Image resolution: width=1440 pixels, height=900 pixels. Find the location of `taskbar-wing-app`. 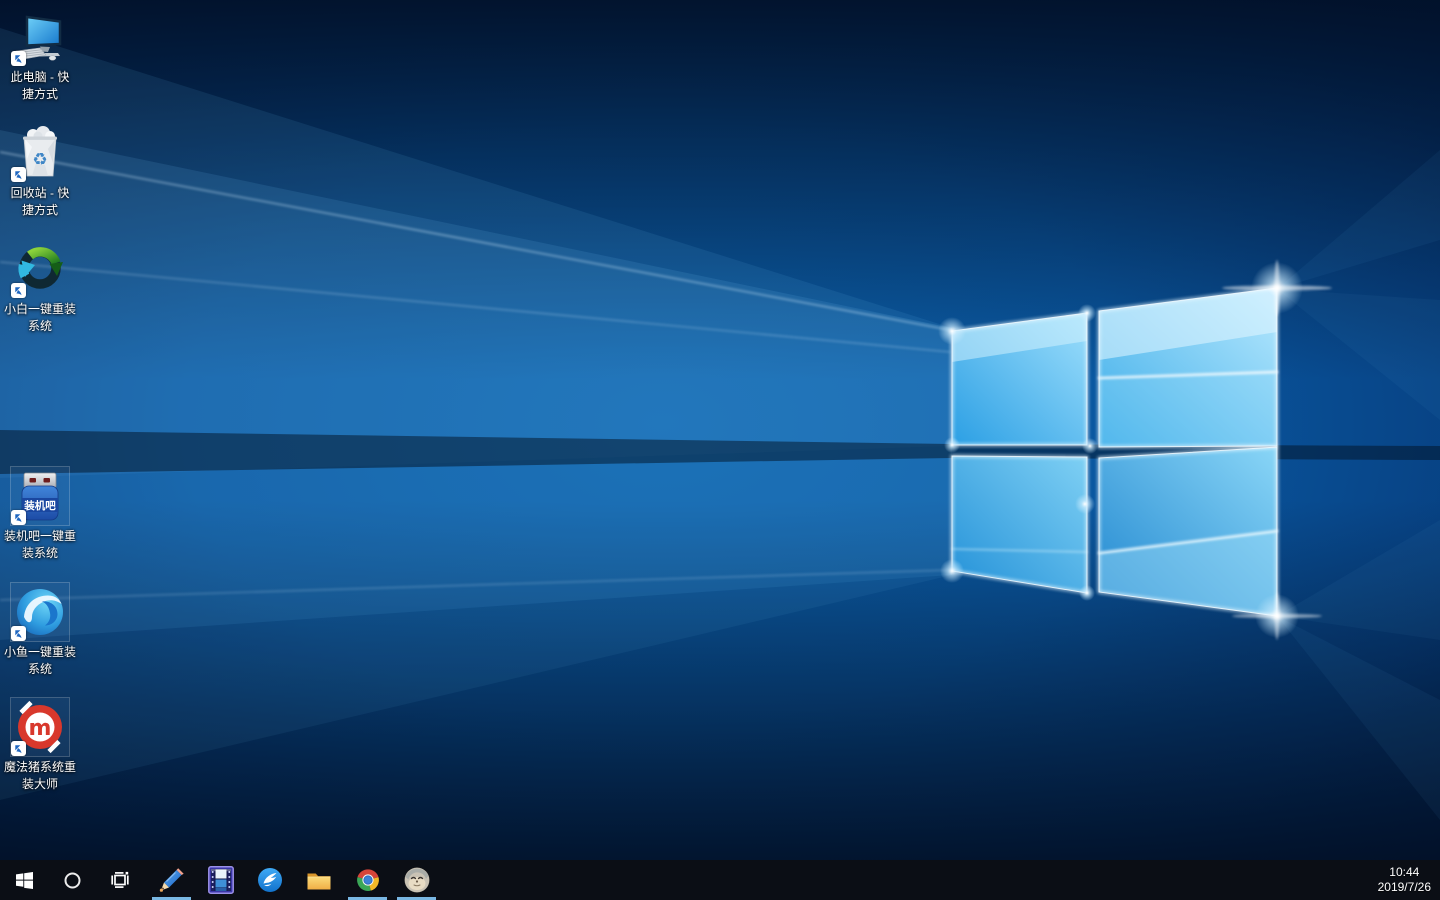

taskbar-wing-app is located at coordinates (269, 880).